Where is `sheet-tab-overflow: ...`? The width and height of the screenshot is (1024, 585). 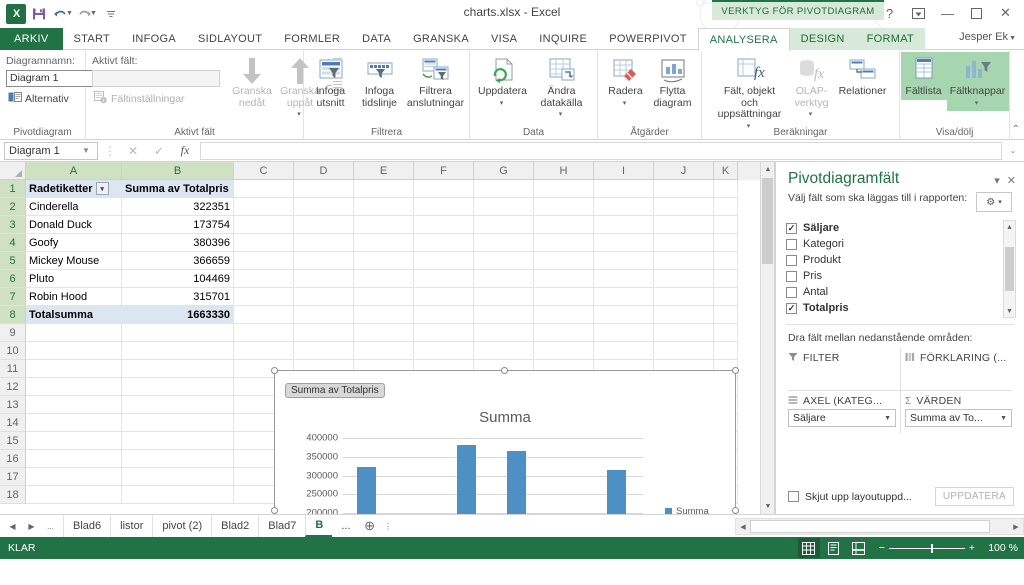
sheet-tab-overflow: ... is located at coordinates (345, 526).